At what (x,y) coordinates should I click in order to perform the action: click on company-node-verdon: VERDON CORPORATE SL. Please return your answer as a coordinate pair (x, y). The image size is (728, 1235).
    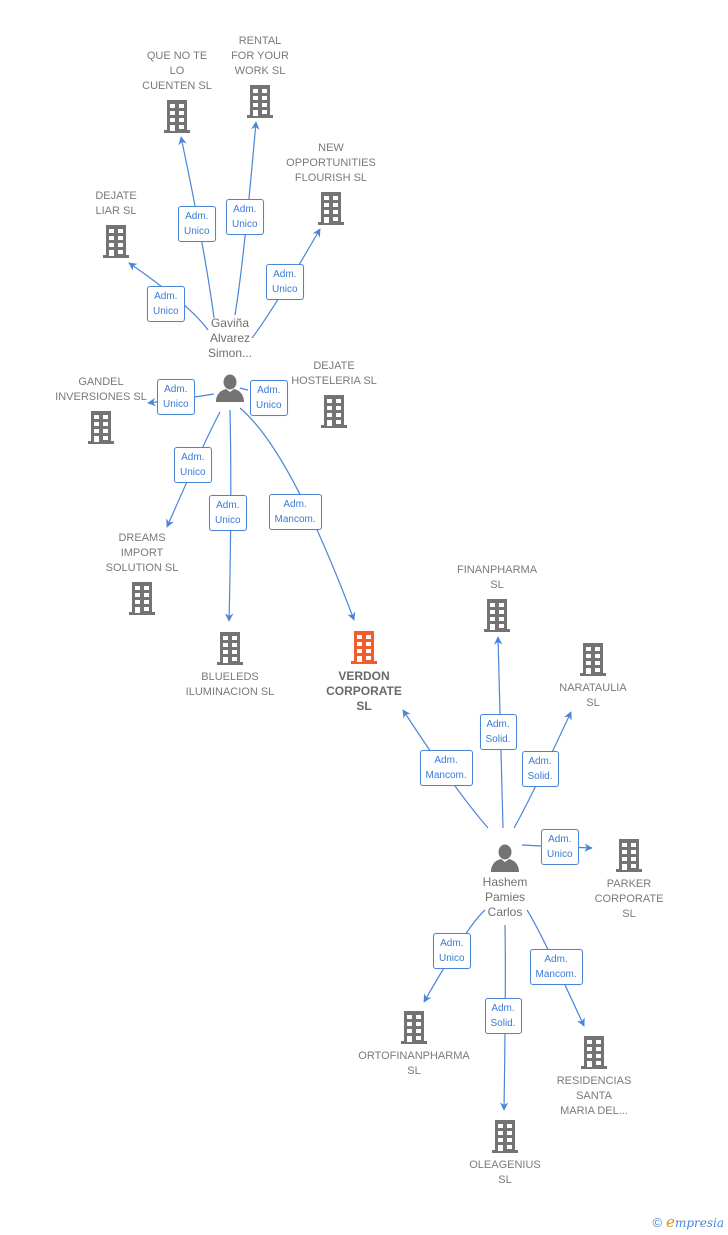
    Looking at the image, I should click on (364, 671).